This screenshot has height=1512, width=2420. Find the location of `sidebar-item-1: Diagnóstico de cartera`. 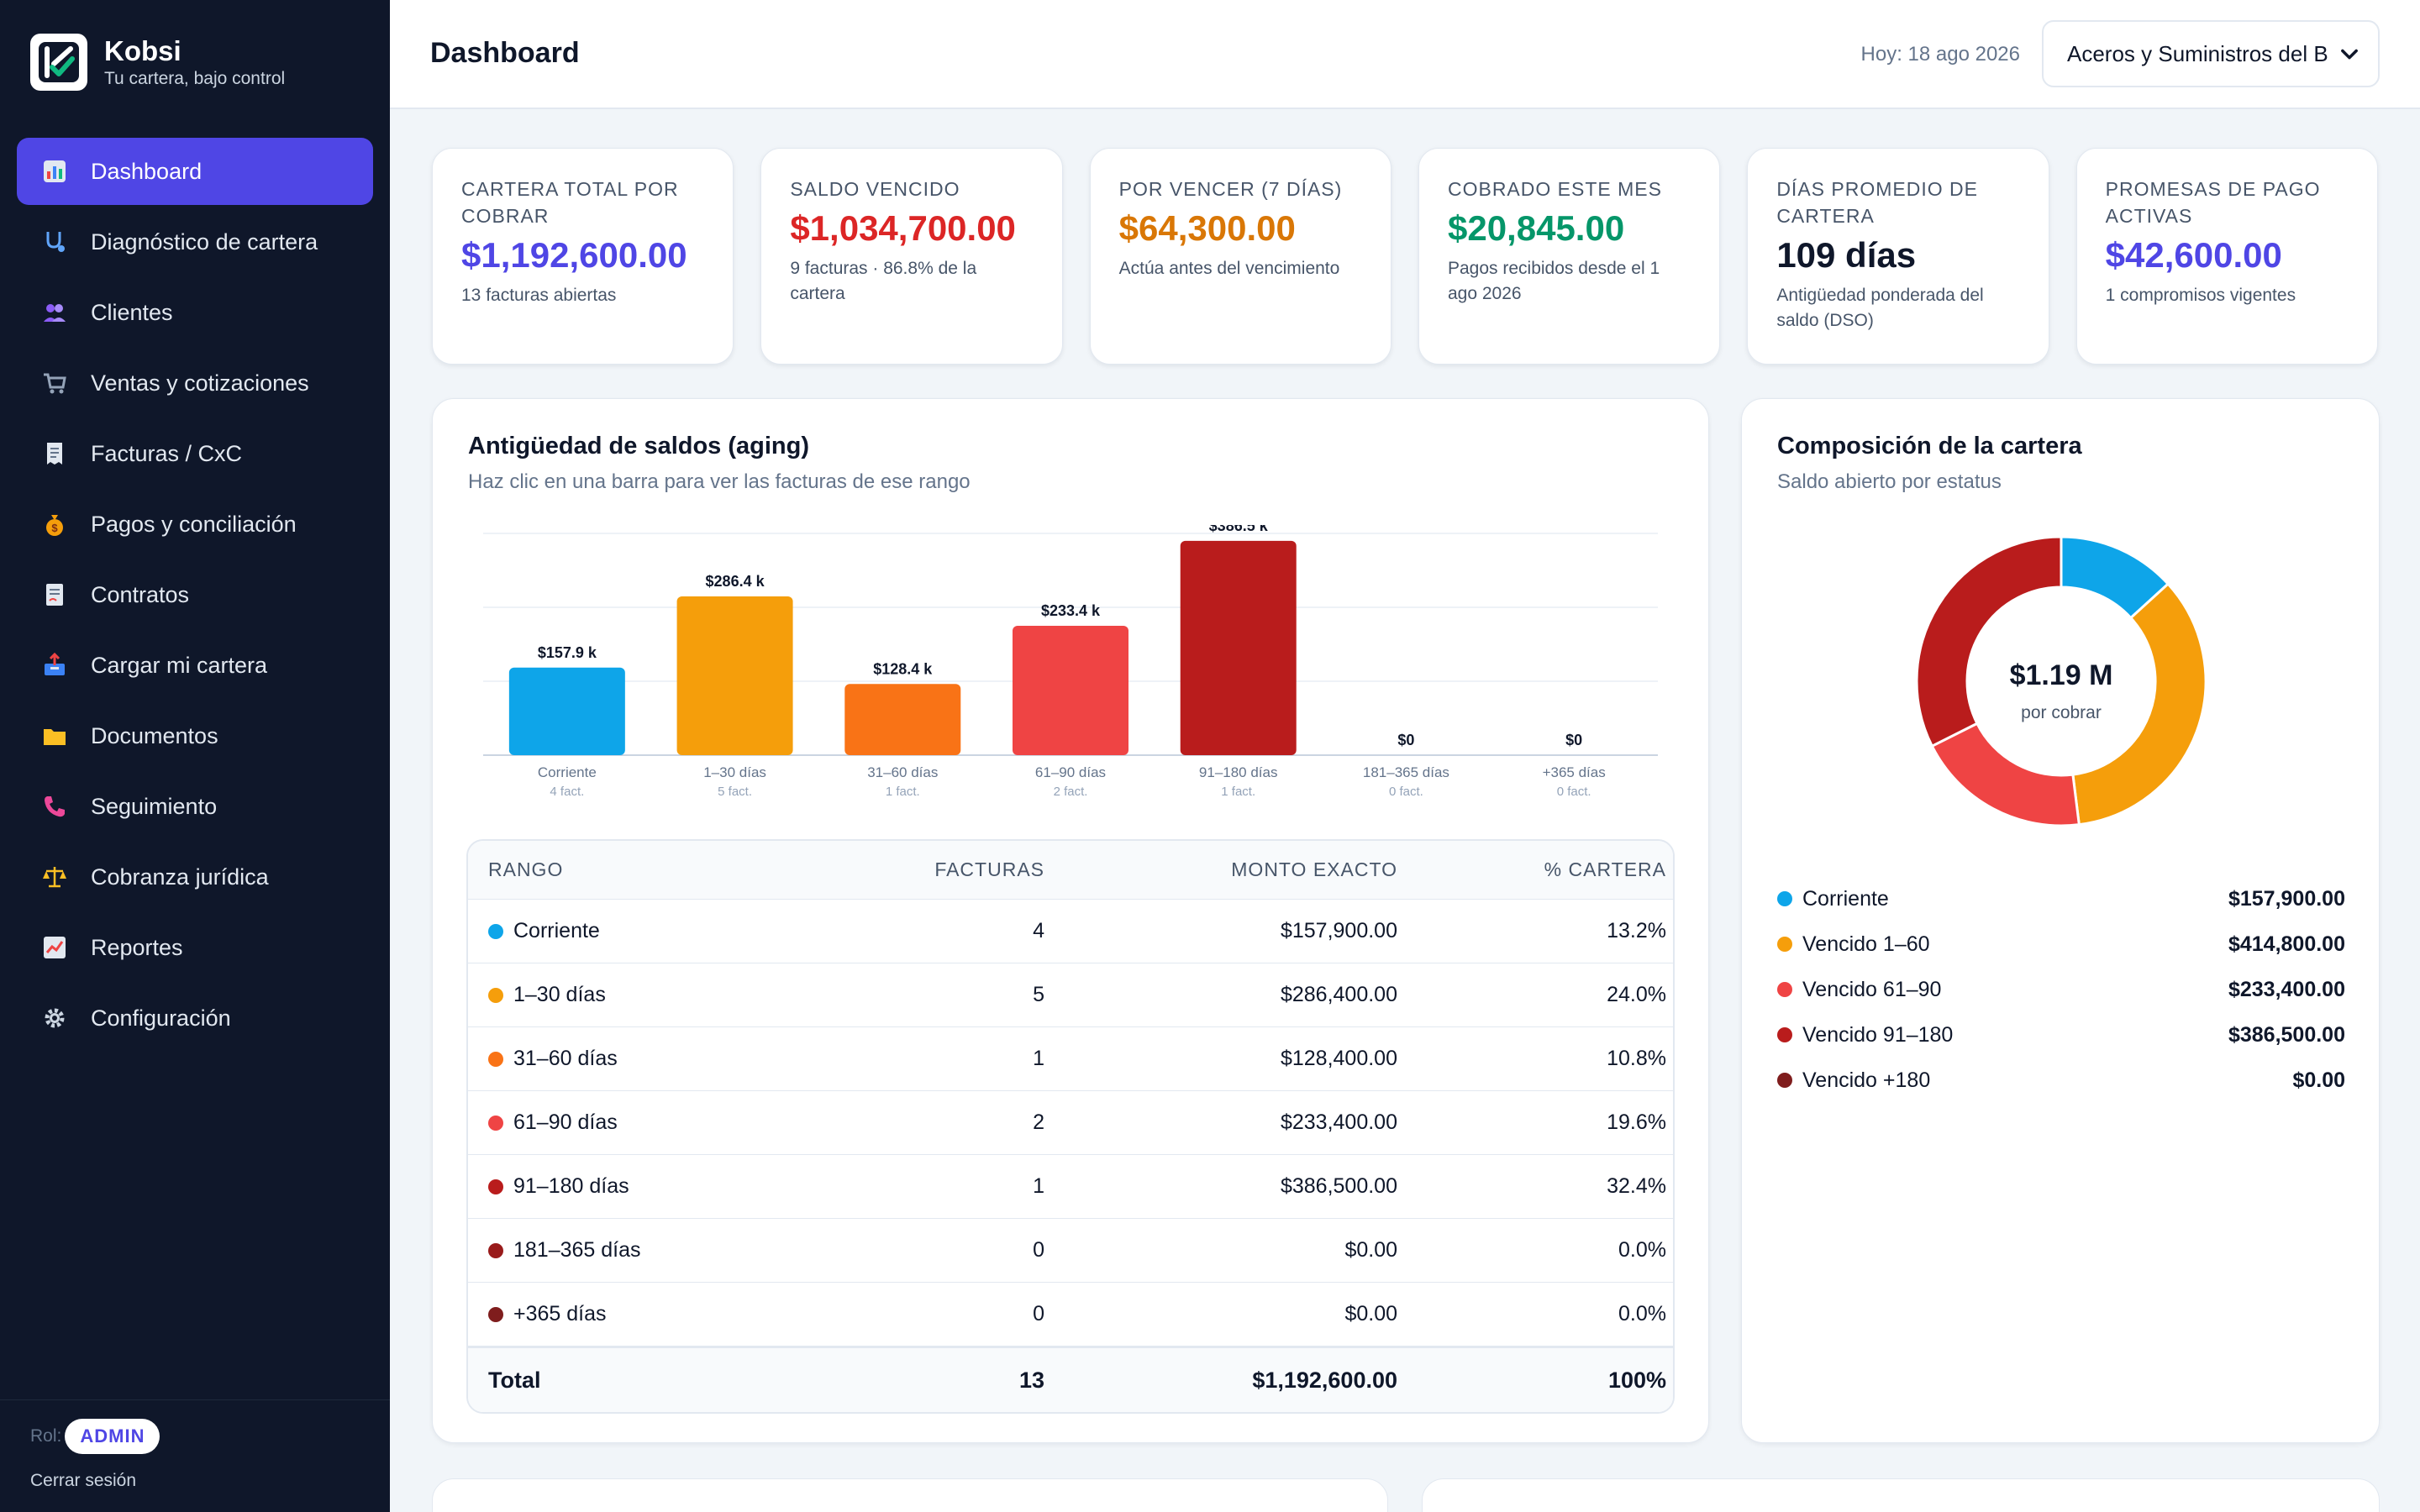

sidebar-item-1: Diagnóstico de cartera is located at coordinates (195, 242).